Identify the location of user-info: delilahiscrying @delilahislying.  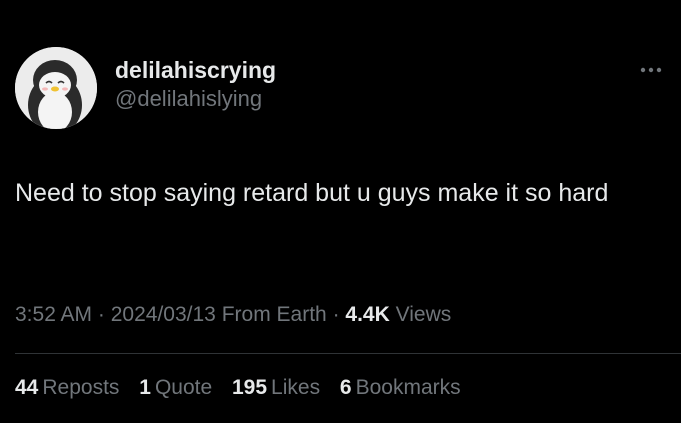
(195, 84).